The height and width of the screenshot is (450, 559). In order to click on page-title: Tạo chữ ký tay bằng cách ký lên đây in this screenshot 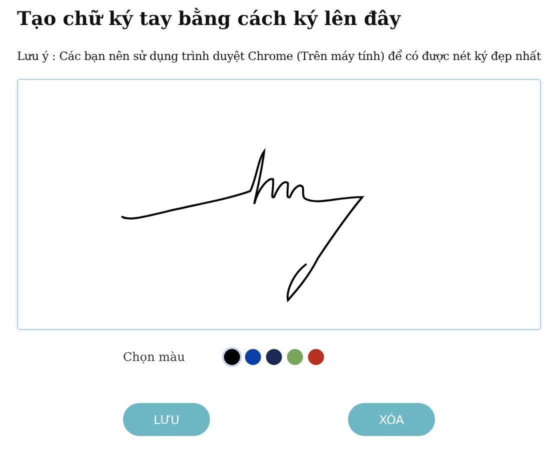, I will do `click(209, 19)`.